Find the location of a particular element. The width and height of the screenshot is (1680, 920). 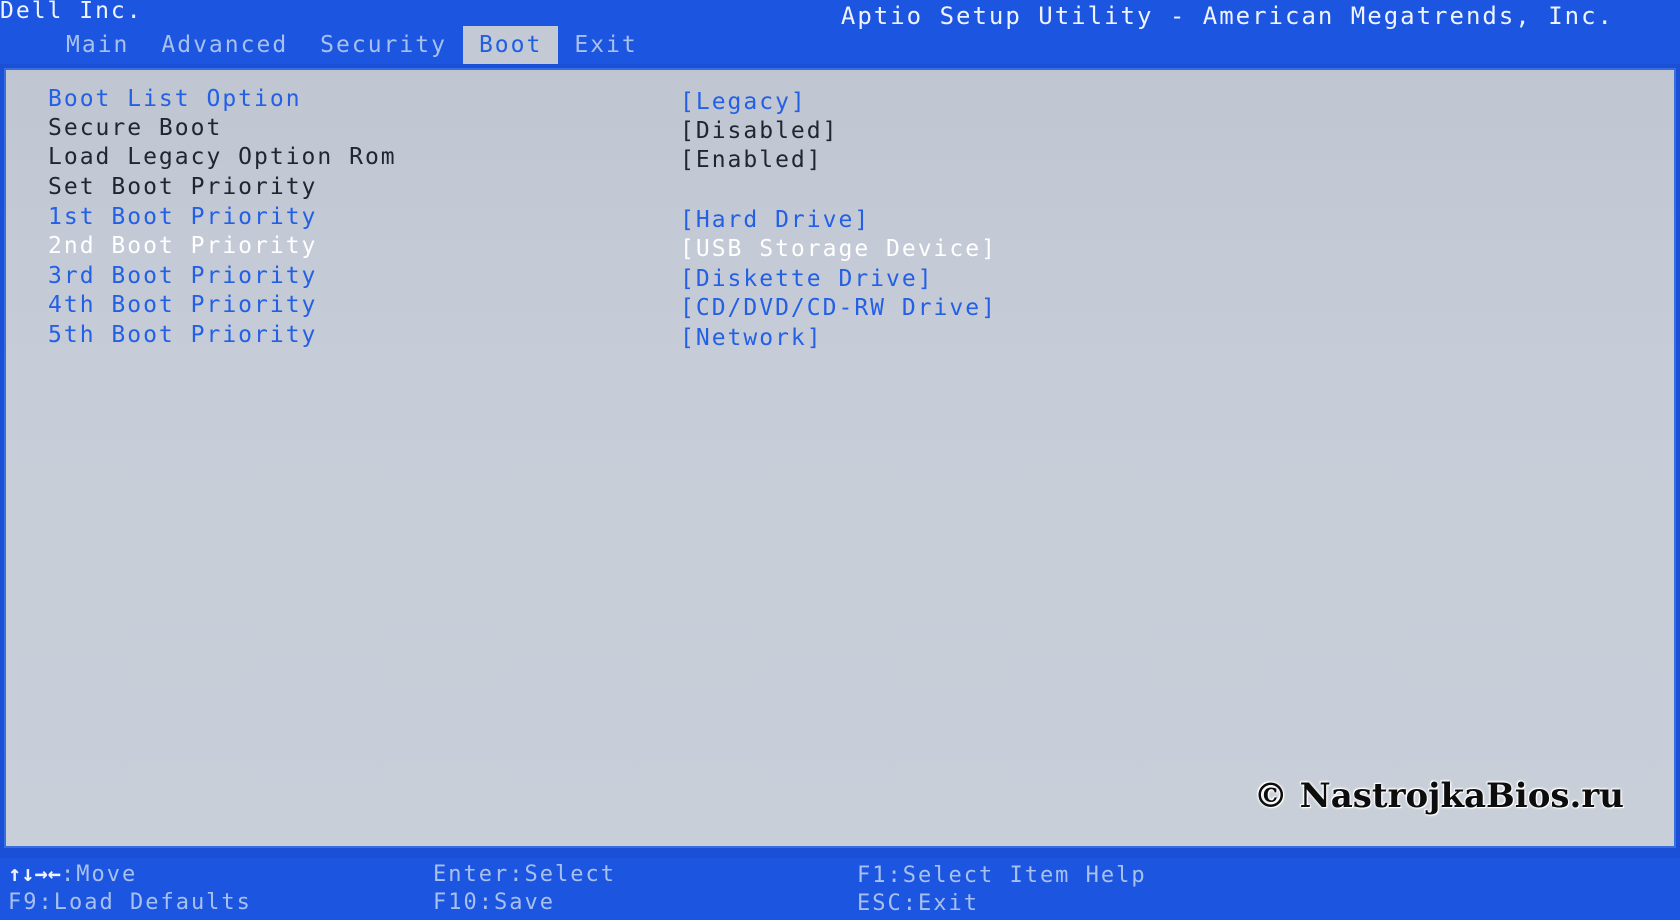

setting-row-4th-boot-priority: 4th Boot Priority [CD/DVD/CD-RW Drive] is located at coordinates (556, 307).